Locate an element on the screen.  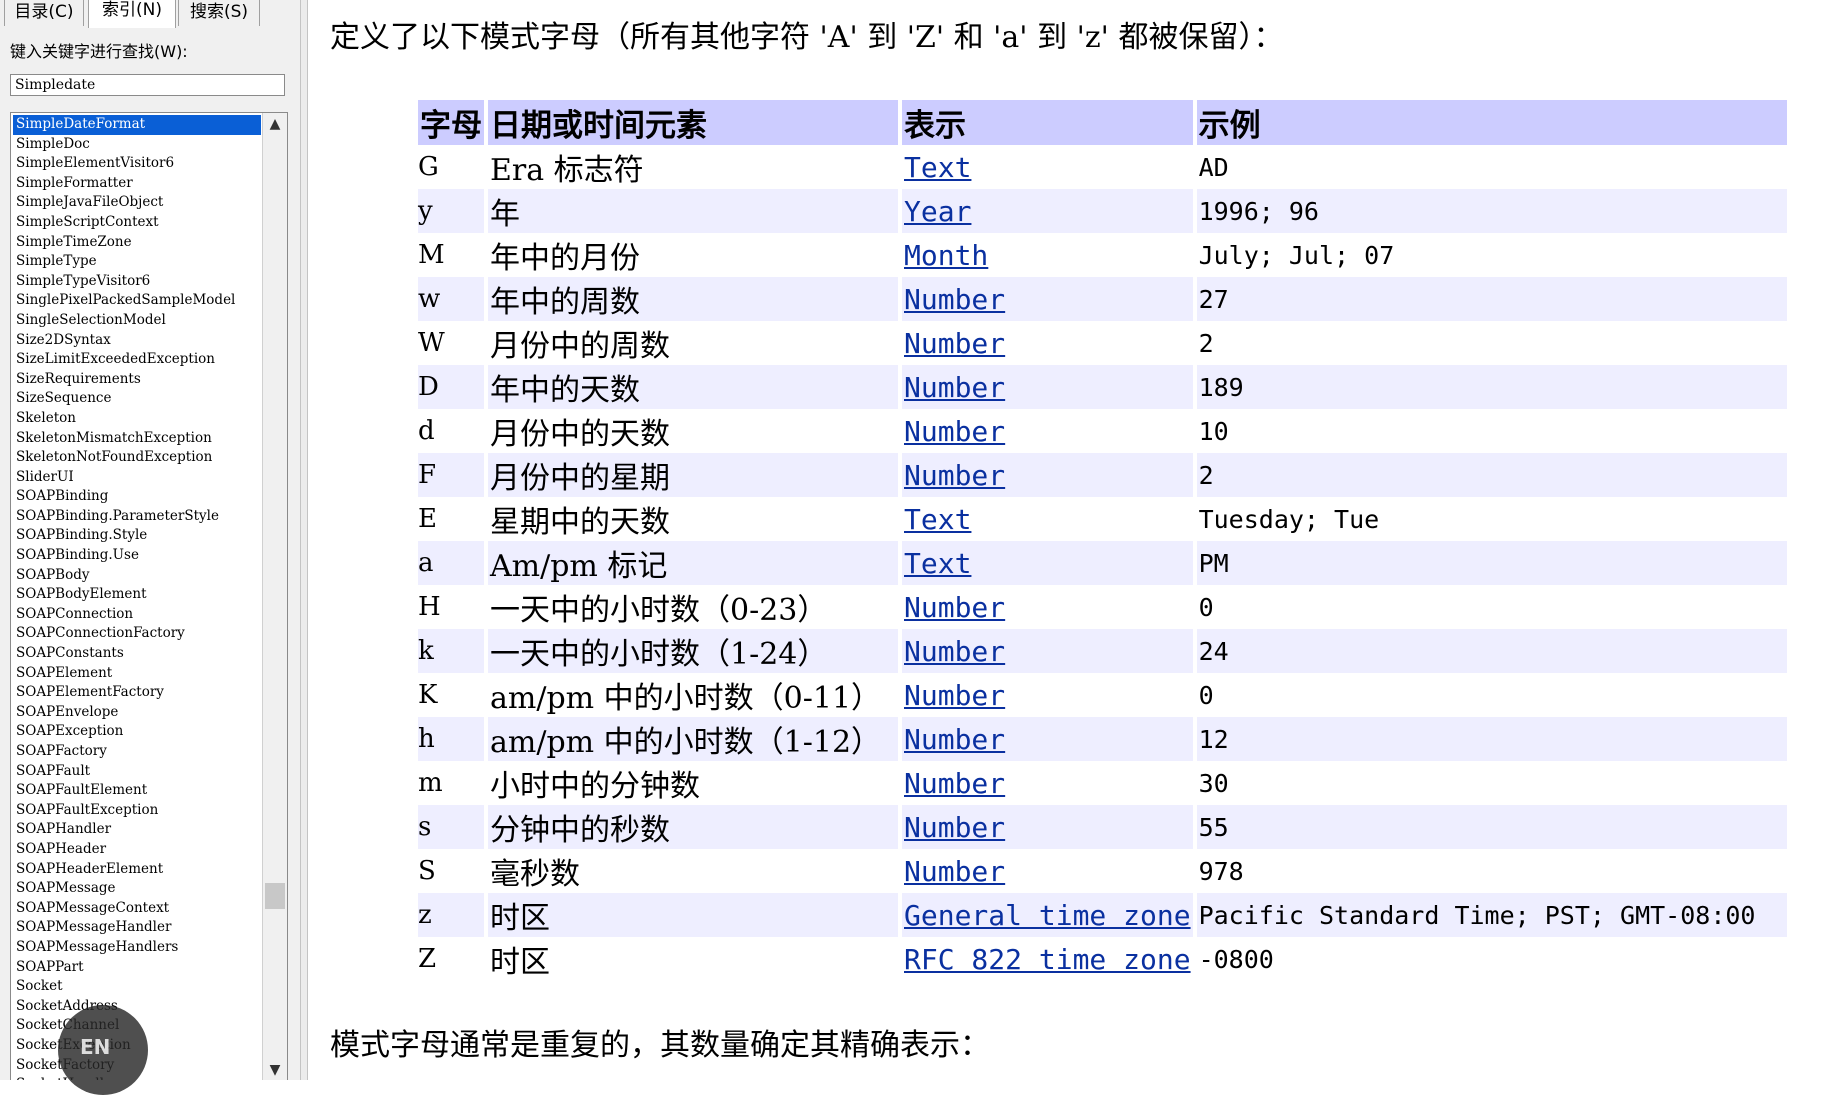
presentation-link: General time zone is located at coordinates (1047, 915).